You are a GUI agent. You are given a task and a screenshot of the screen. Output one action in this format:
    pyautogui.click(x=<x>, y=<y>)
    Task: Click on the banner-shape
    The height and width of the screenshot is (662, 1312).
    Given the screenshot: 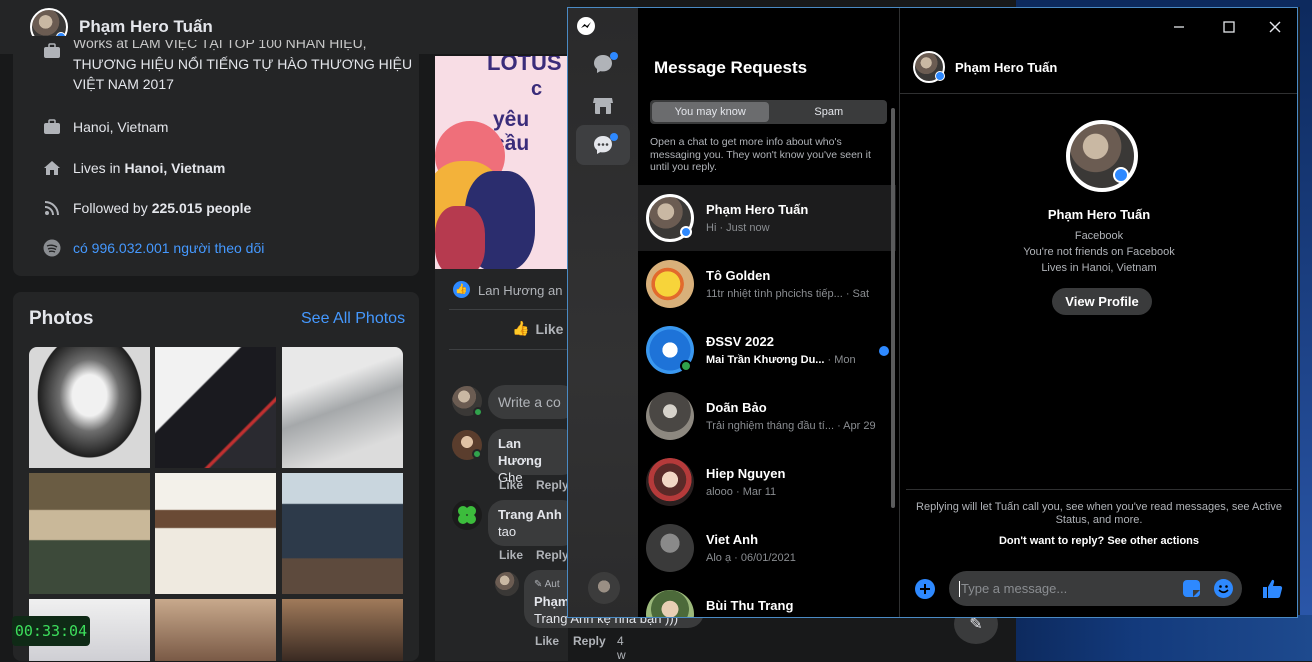 What is the action you would take?
    pyautogui.click(x=460, y=237)
    